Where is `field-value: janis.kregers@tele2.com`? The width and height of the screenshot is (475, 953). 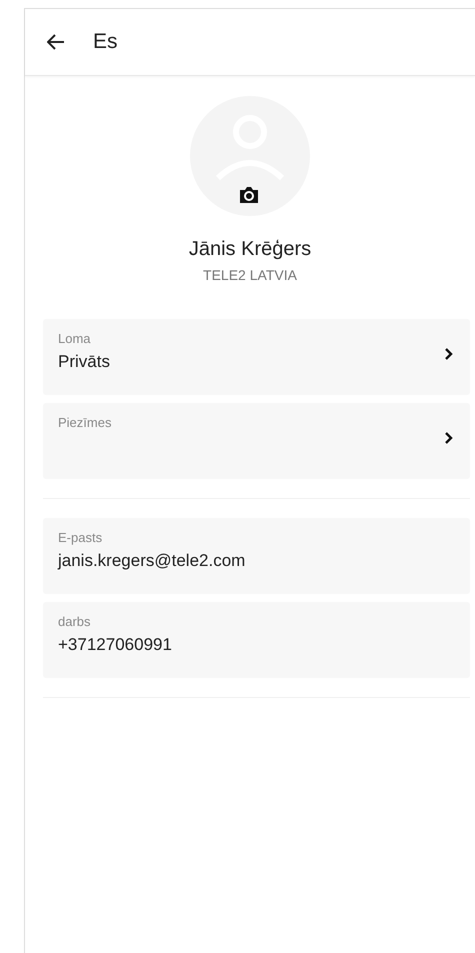 field-value: janis.kregers@tele2.com is located at coordinates (152, 561).